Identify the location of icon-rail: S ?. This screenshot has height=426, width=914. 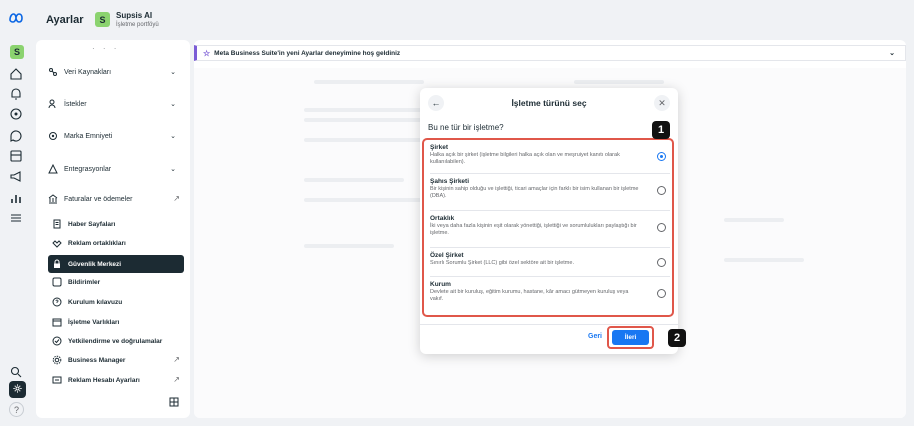
(17, 213).